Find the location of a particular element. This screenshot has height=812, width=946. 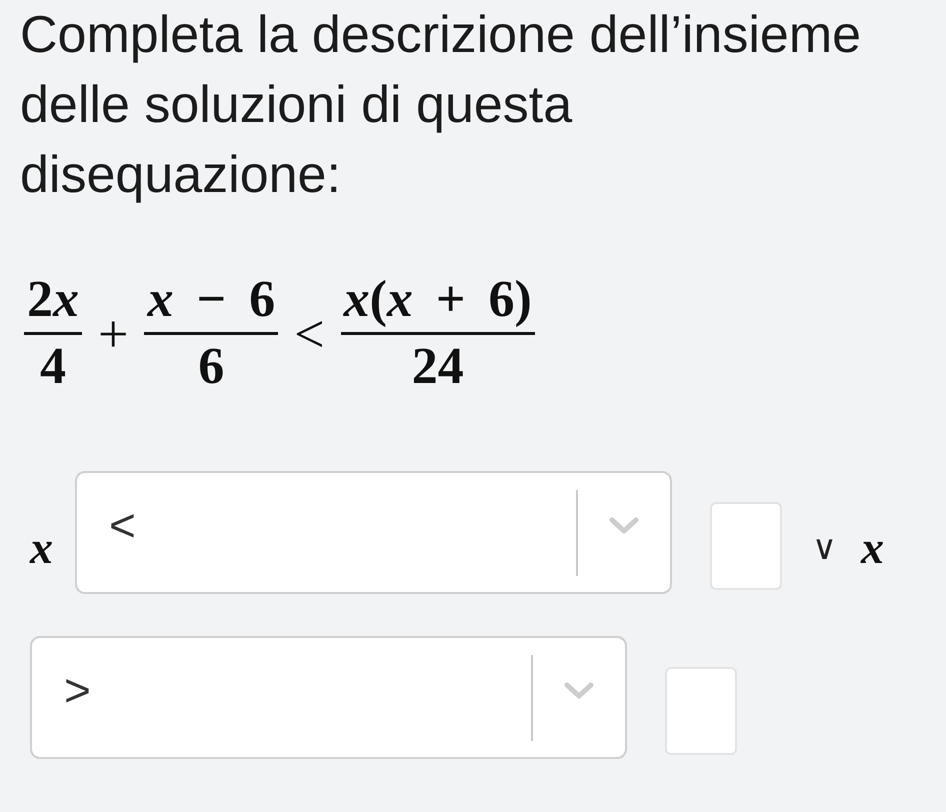

fraction-numerator: x(x + 6) is located at coordinates (437, 300).